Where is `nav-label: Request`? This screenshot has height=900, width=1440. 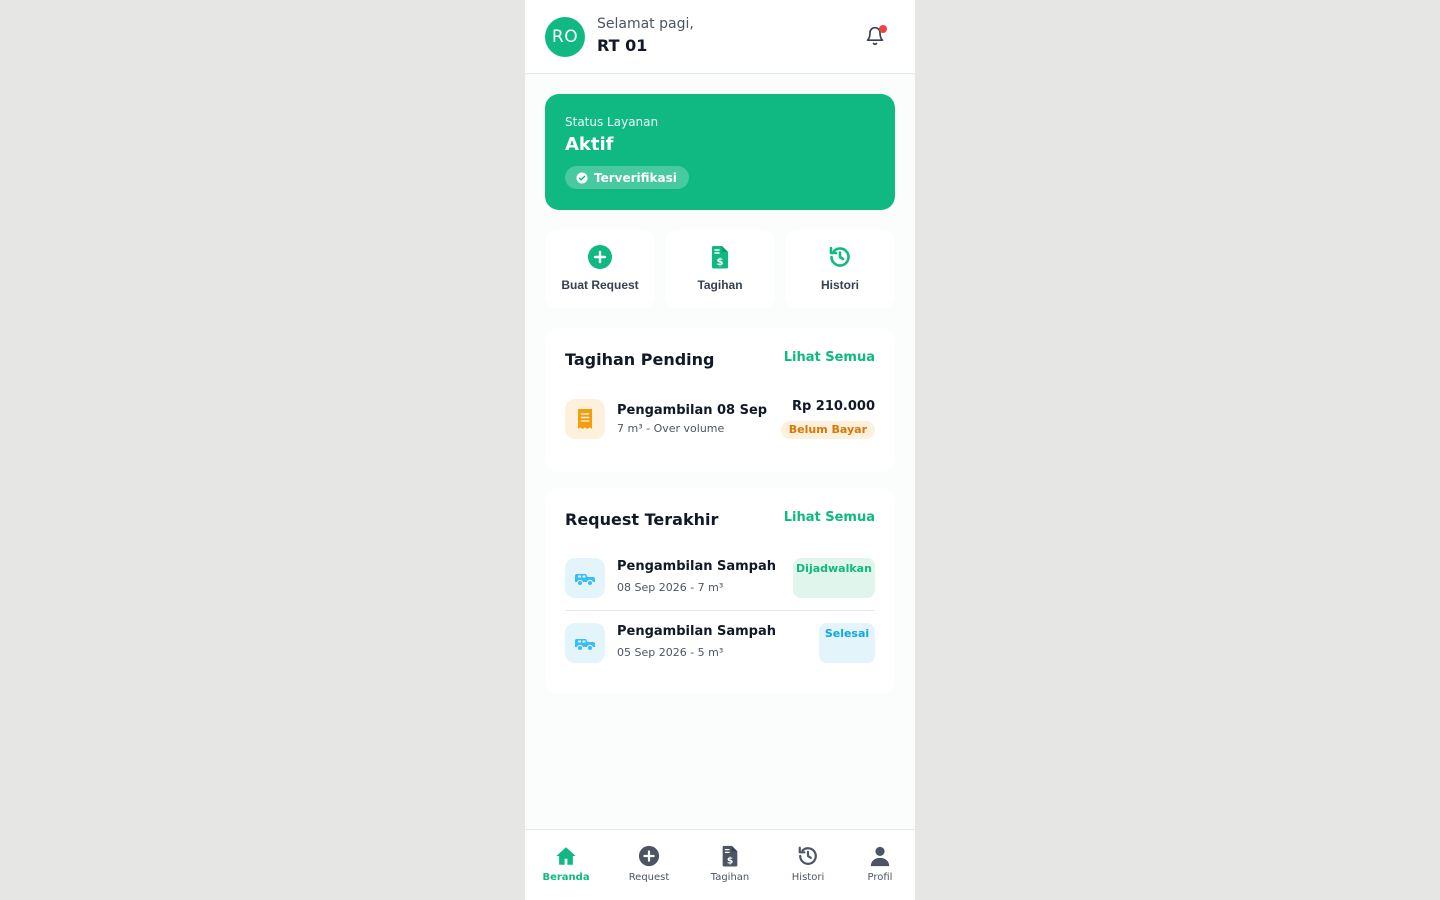
nav-label: Request is located at coordinates (649, 877).